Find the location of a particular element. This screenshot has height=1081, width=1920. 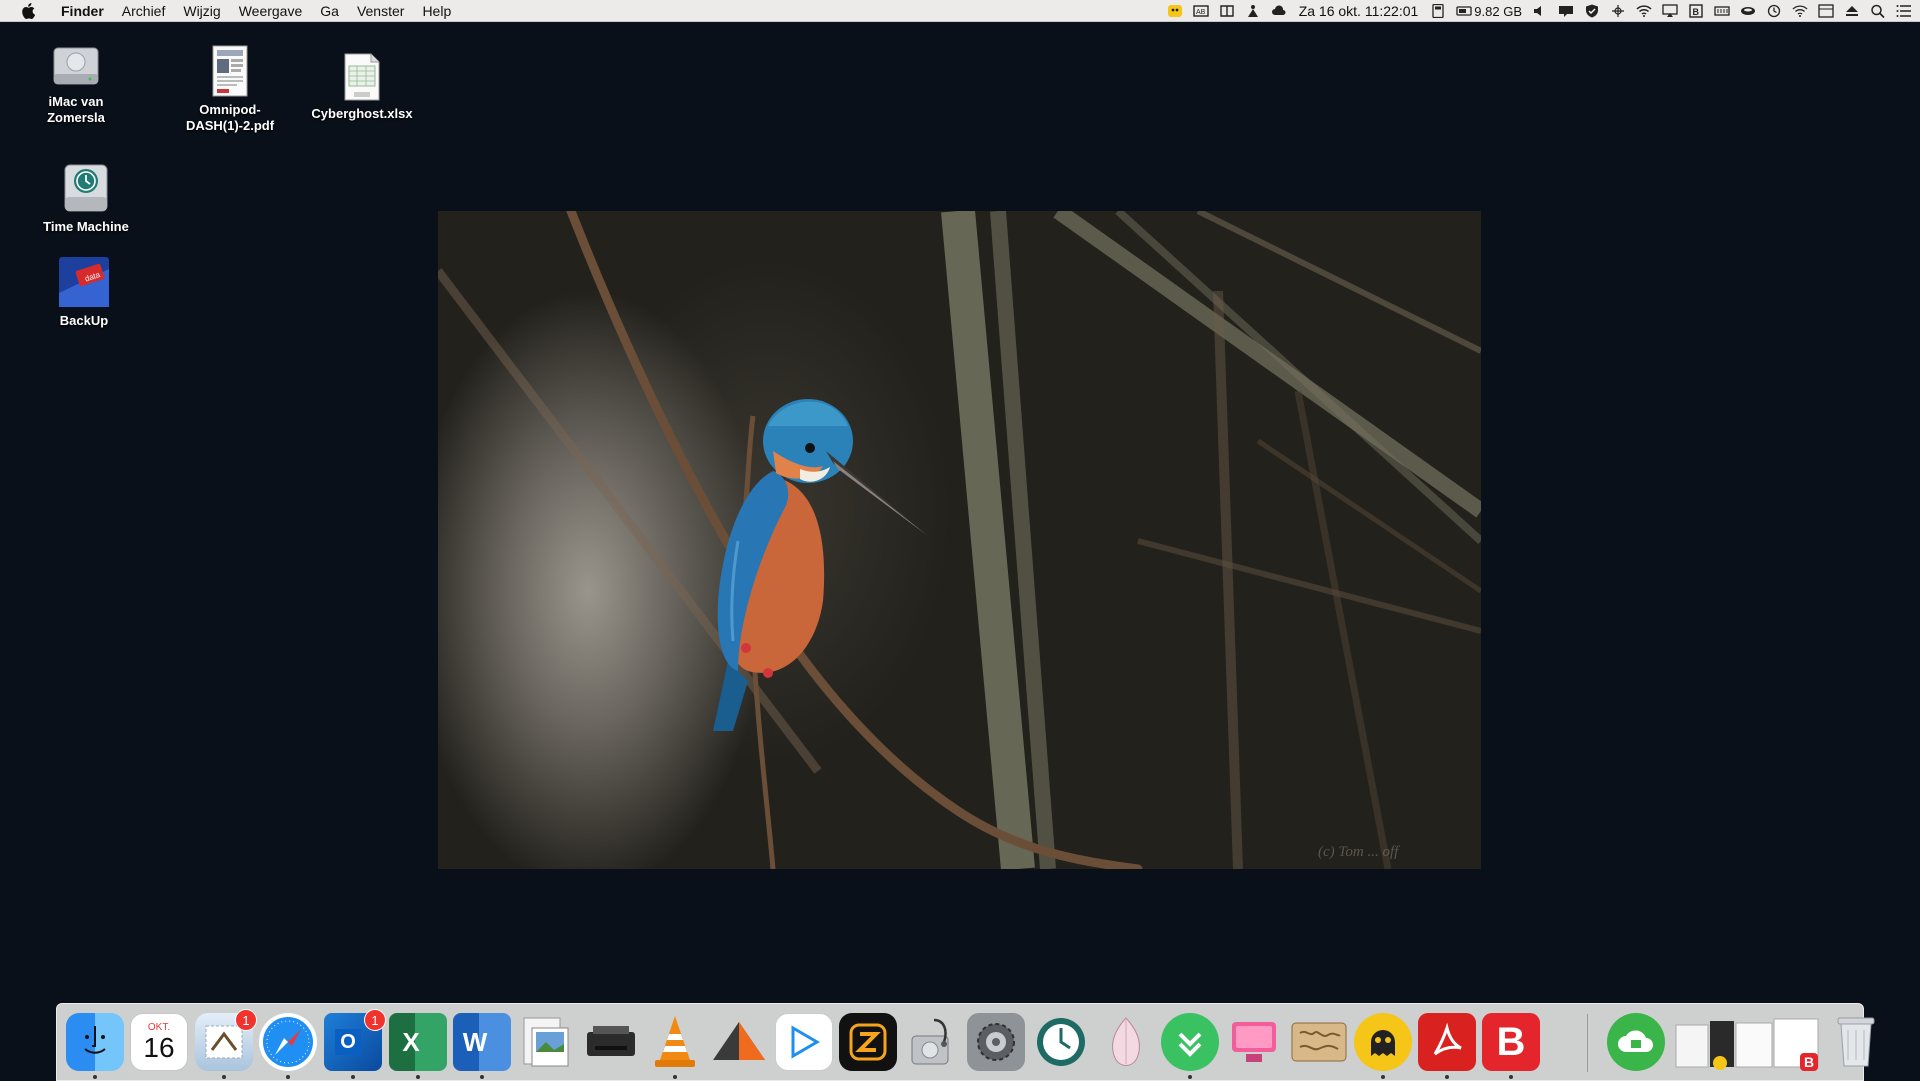

dock-preview is located at coordinates (546, 1042).